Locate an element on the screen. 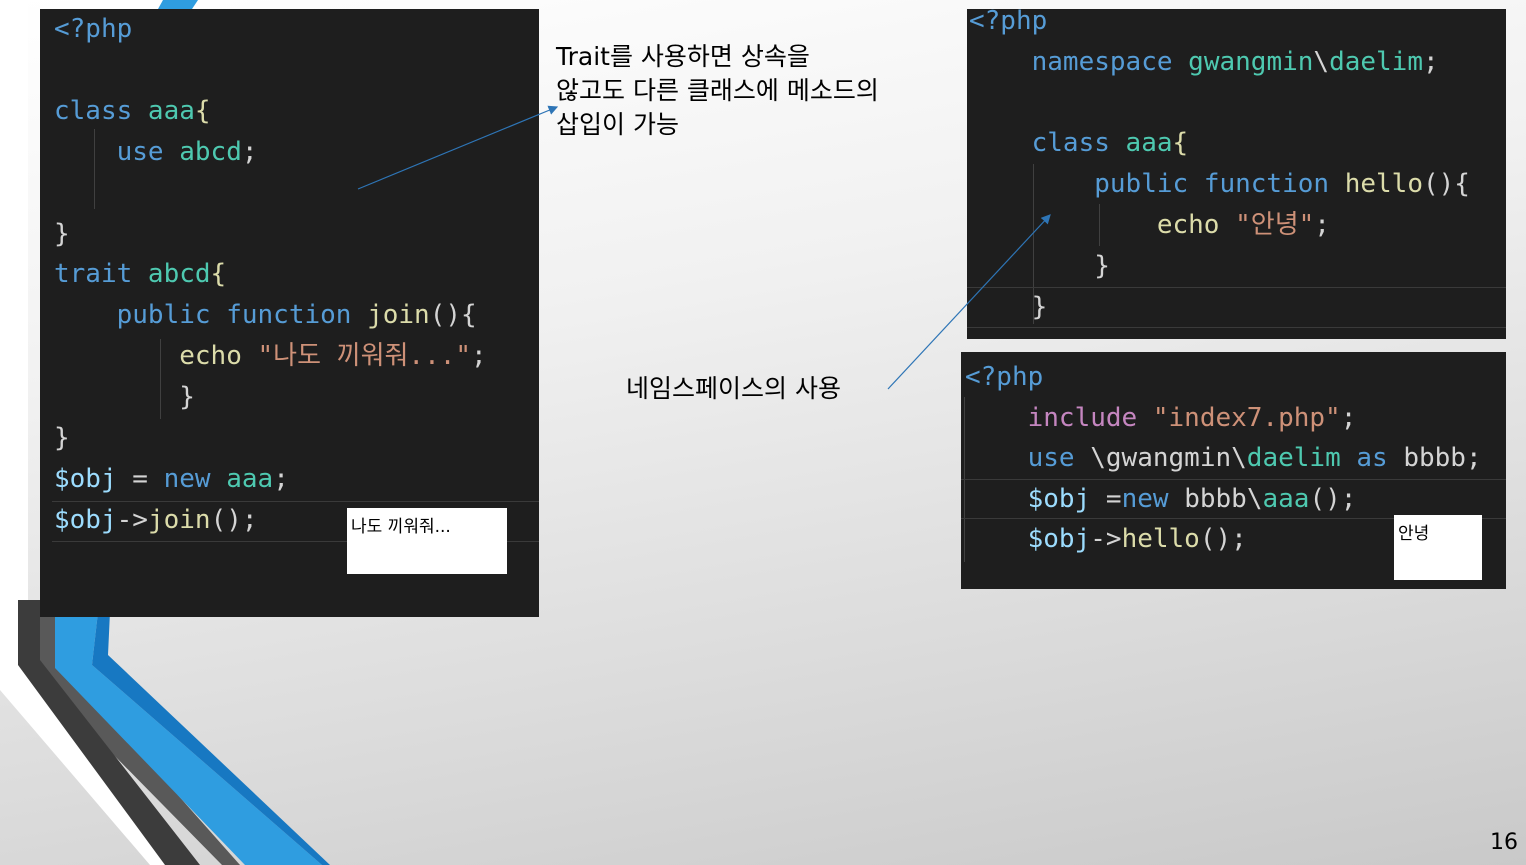 Image resolution: width=1526 pixels, height=865 pixels. trait-arrow is located at coordinates (458, 147).